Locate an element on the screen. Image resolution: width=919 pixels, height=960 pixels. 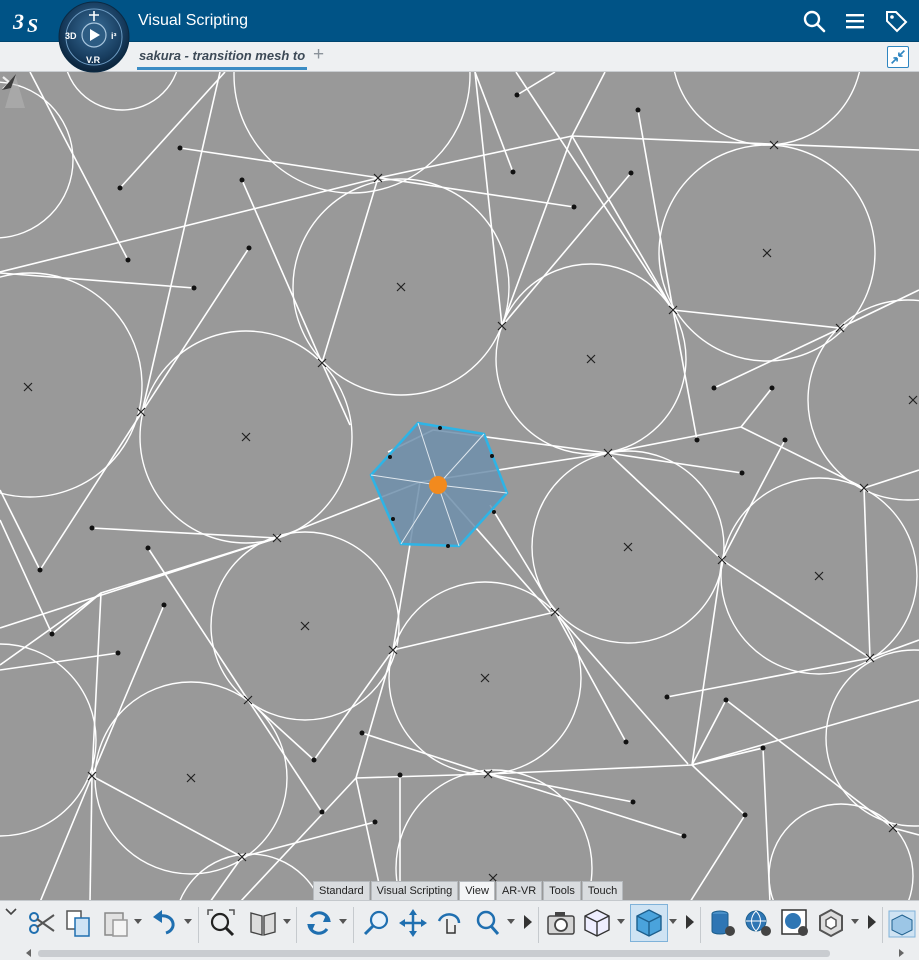
add-tab-button: + is located at coordinates (318, 55).